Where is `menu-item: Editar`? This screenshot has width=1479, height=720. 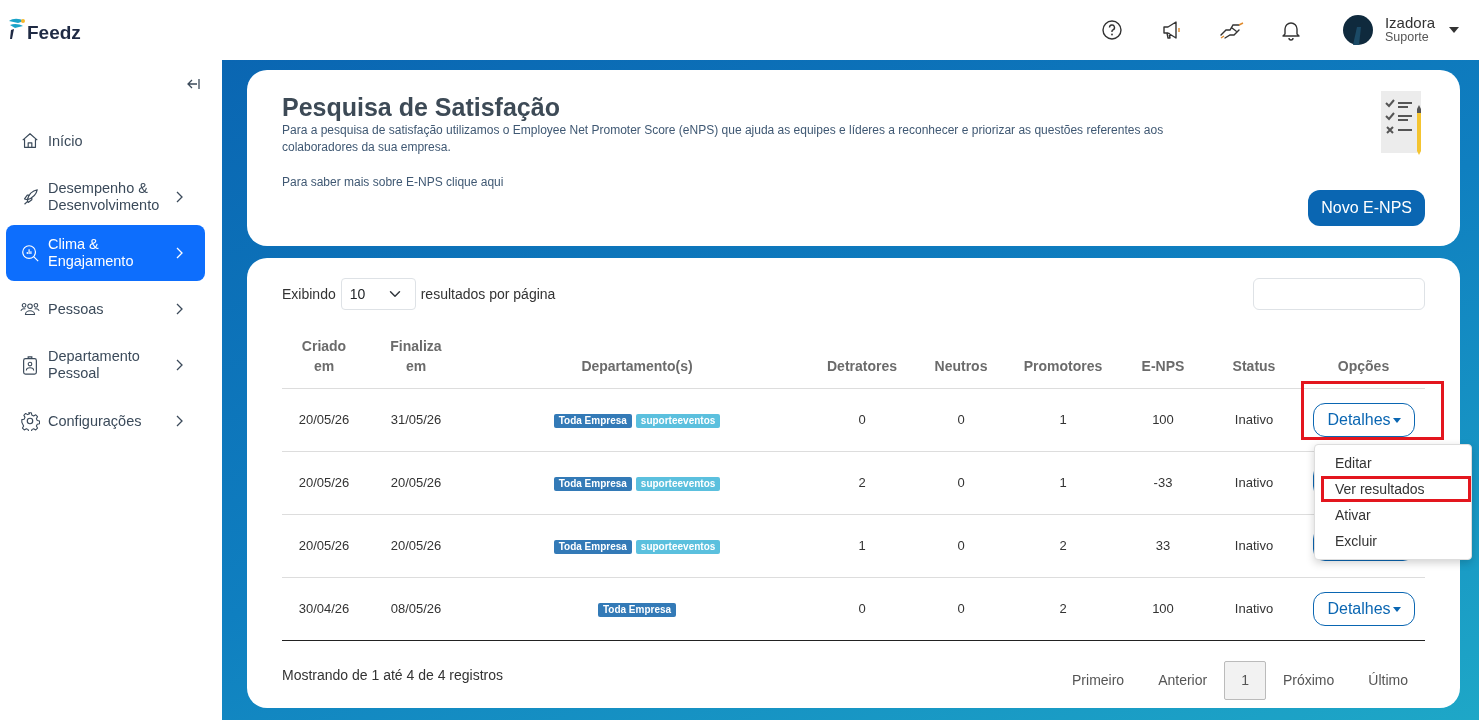
menu-item: Editar is located at coordinates (1393, 463).